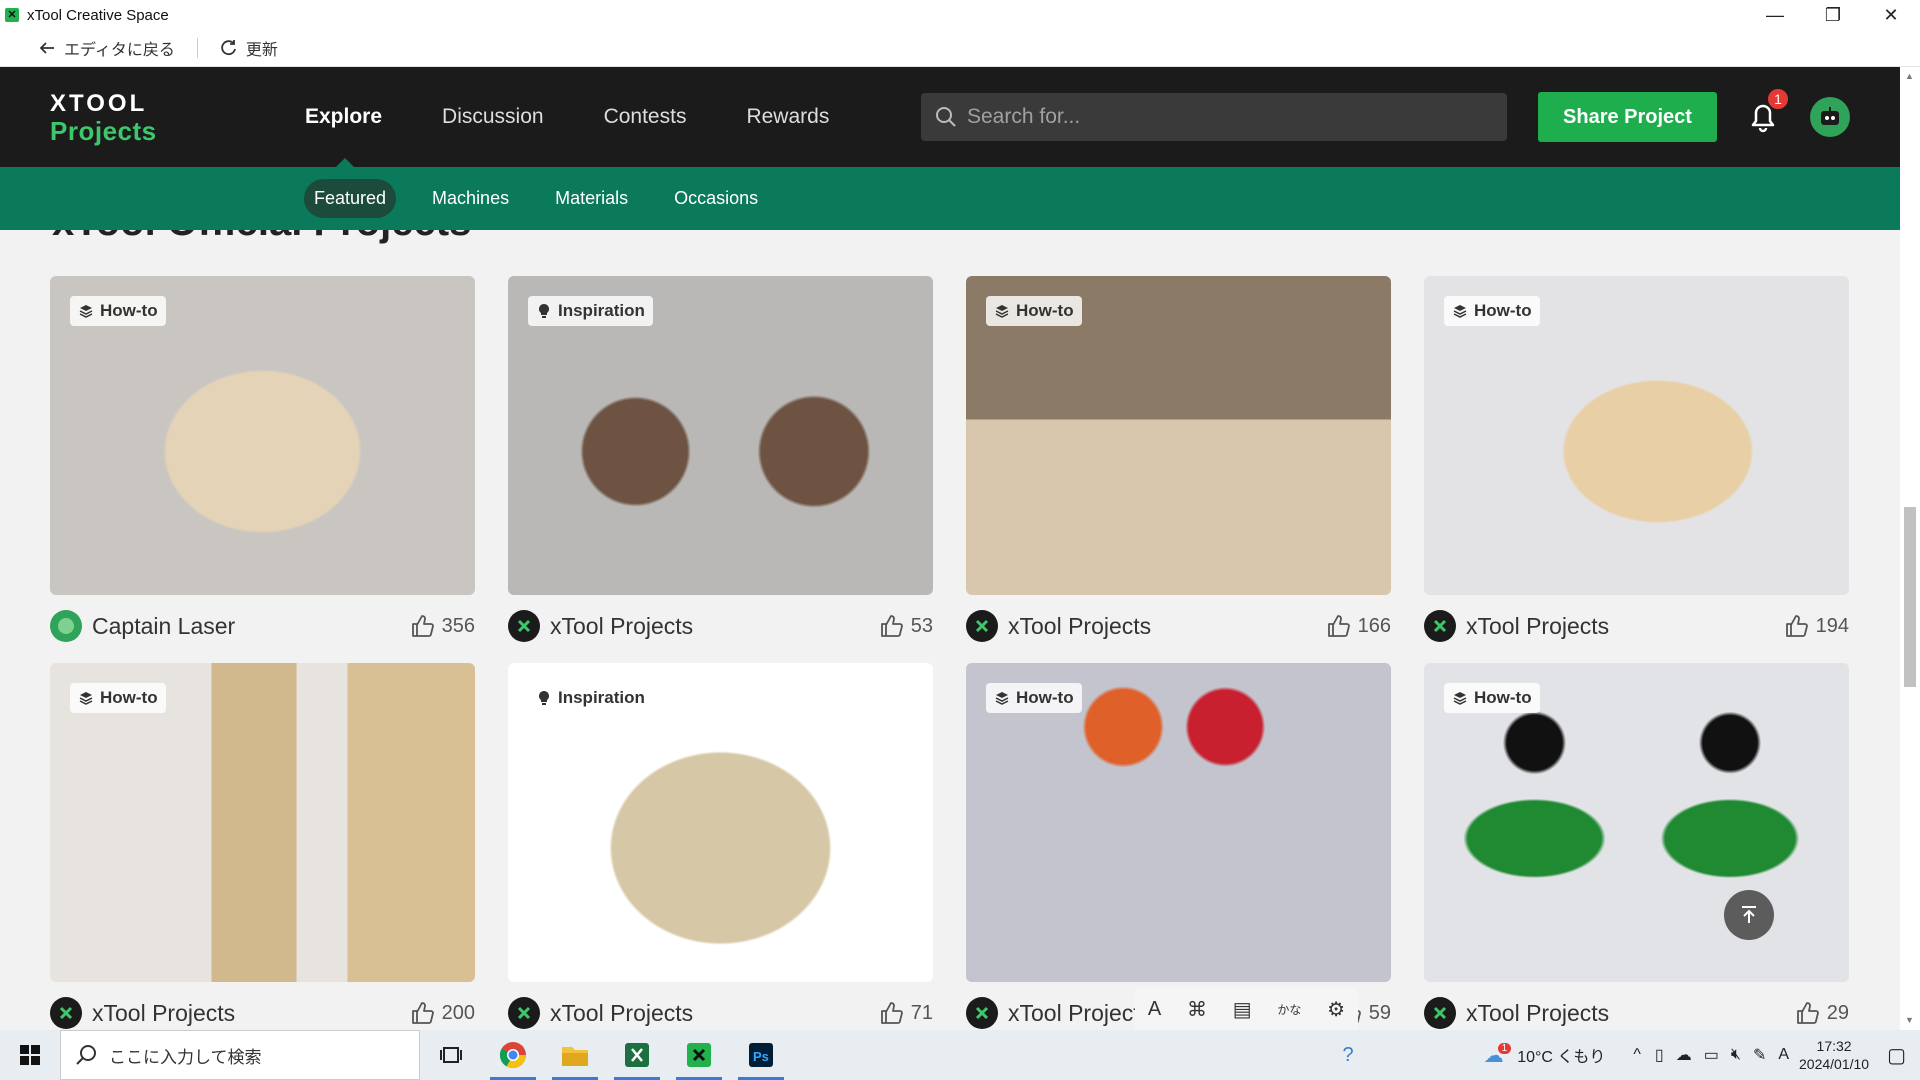 This screenshot has width=1920, height=1080. I want to click on project-card: How-to xTool Projects 166, so click(1178, 461).